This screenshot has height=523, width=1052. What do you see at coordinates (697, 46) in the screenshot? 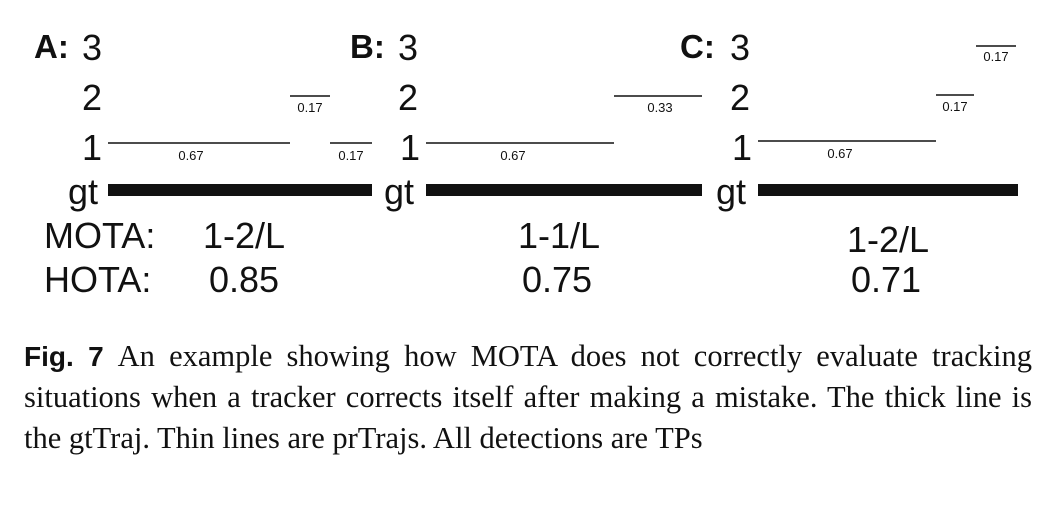
I see `panel-c-label: C:` at bounding box center [697, 46].